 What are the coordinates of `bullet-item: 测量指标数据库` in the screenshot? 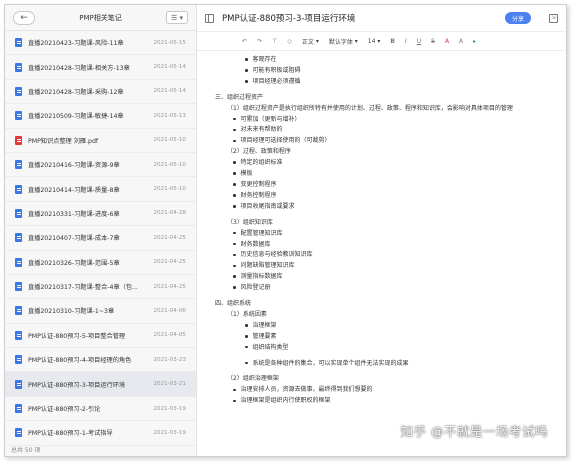 It's located at (387, 277).